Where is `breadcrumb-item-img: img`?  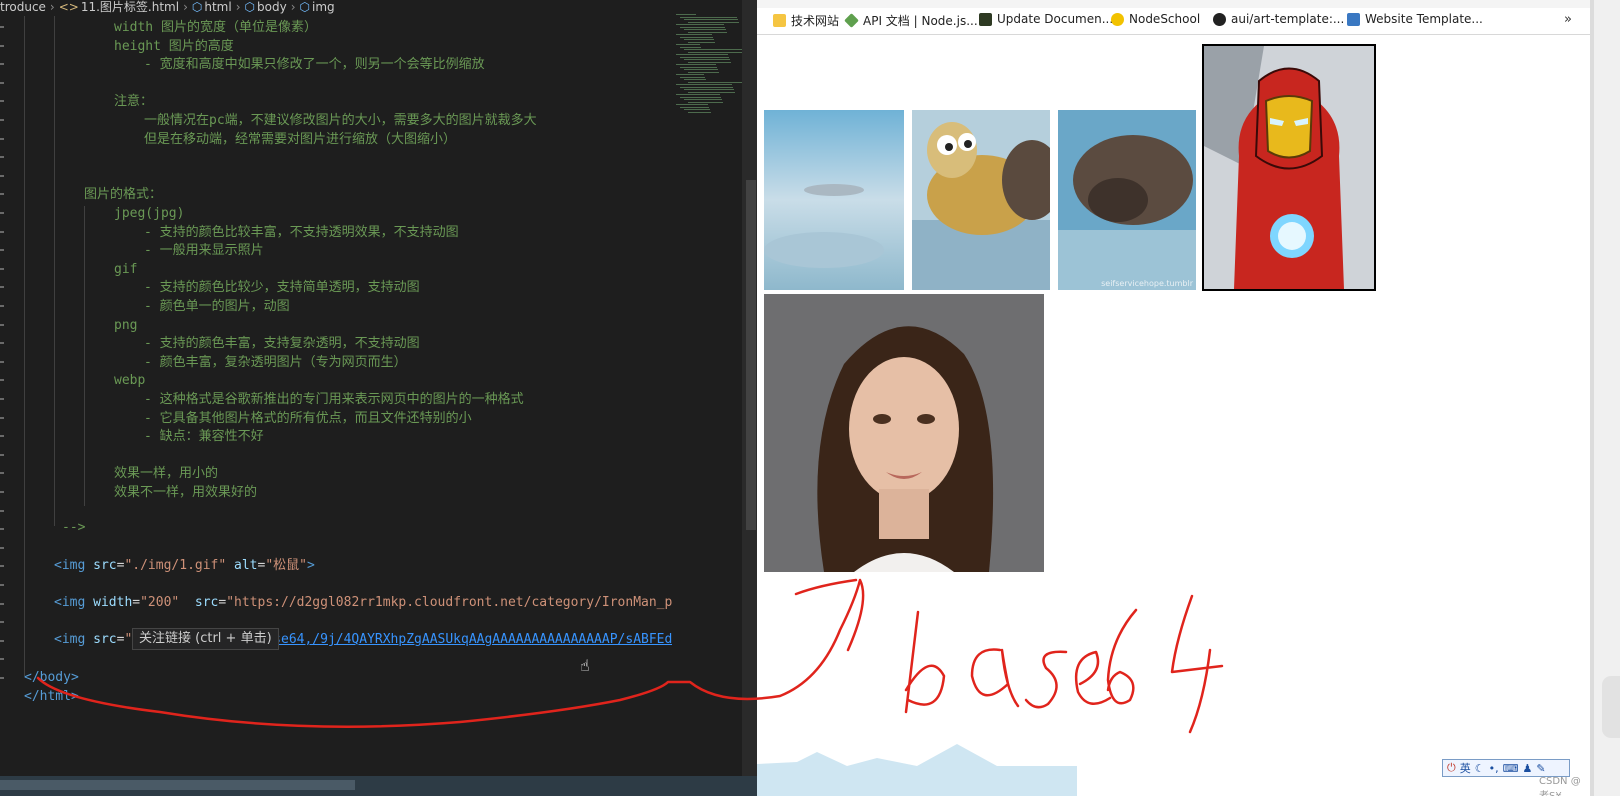 breadcrumb-item-img: img is located at coordinates (323, 7).